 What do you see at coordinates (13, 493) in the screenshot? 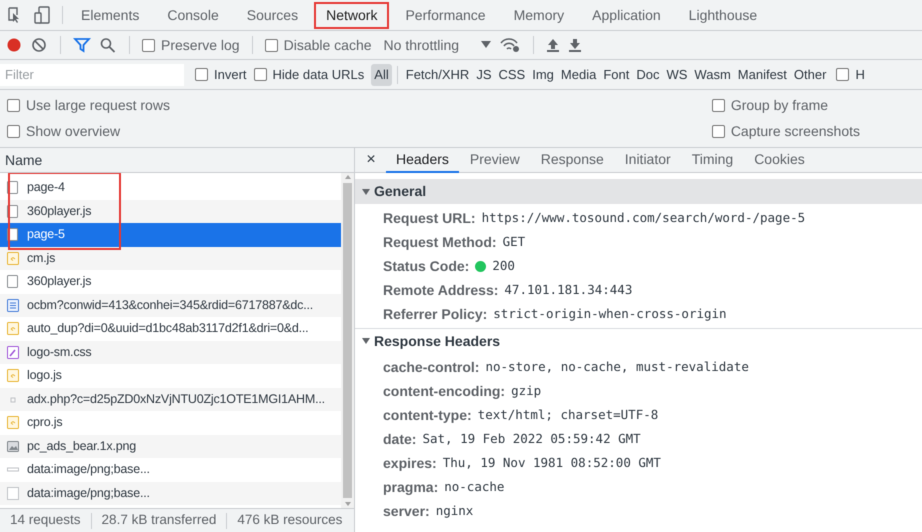
I see `data-box-file-icon` at bounding box center [13, 493].